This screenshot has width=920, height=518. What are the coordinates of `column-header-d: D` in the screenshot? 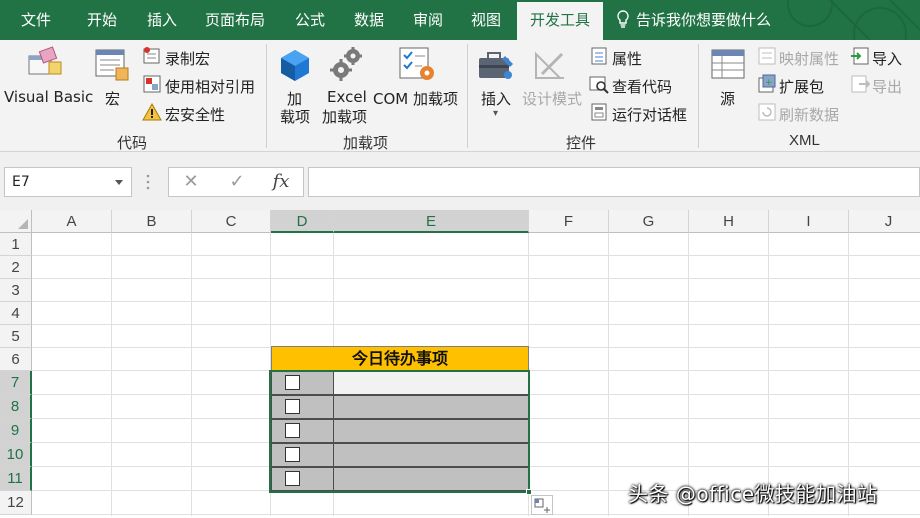 It's located at (302, 221).